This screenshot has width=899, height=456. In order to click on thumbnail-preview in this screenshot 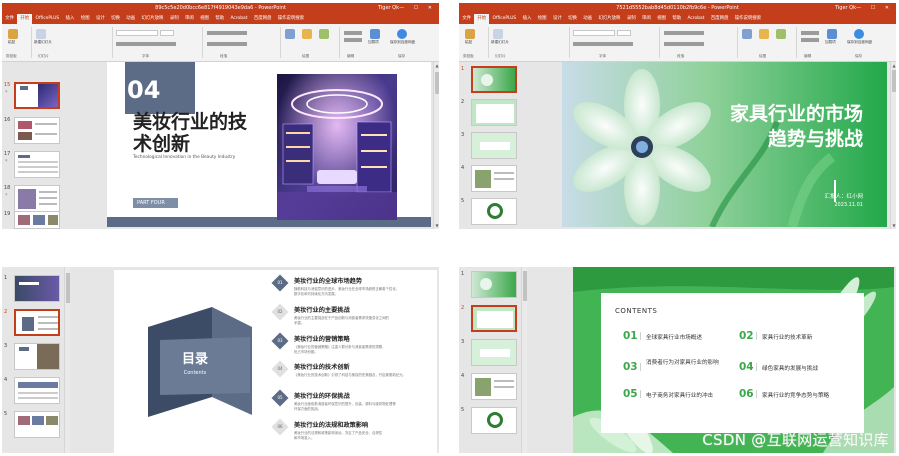, I will do `click(494, 145)`.